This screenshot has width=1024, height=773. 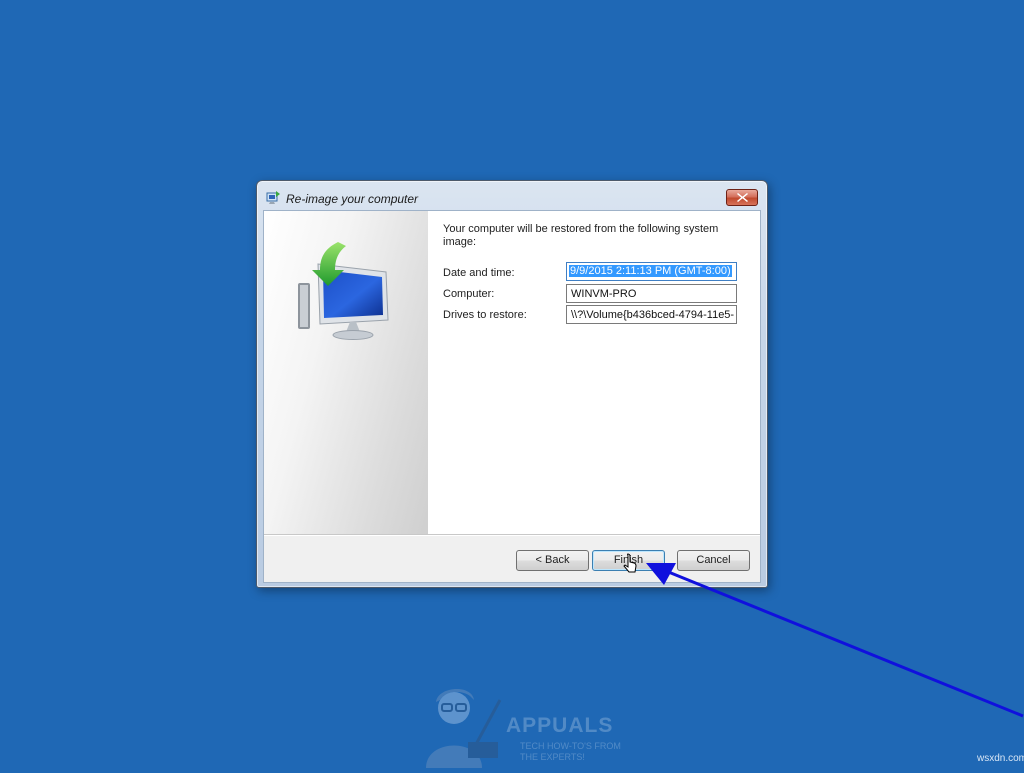 I want to click on date-time-field: 9/9/2015 2:11:13 PM (GMT-8:00), so click(x=651, y=271).